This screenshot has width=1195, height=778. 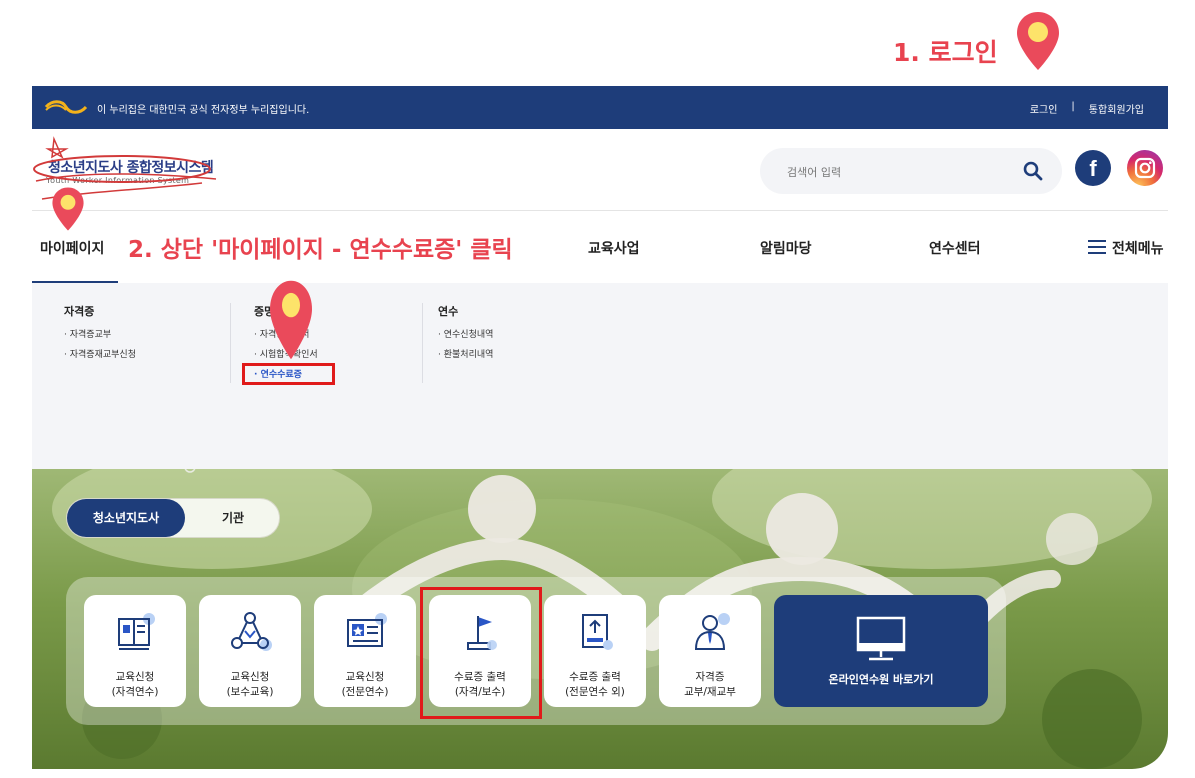 What do you see at coordinates (712, 631) in the screenshot?
I see `person-tie-icon` at bounding box center [712, 631].